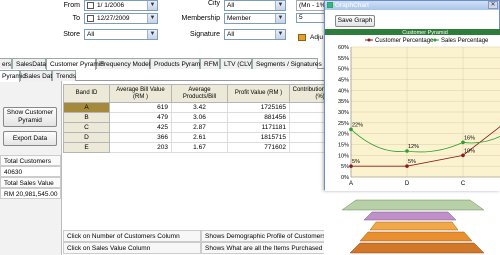 The image size is (500, 255). I want to click on tab-frequency-modeling: Frequency Modeling, so click(127, 63).